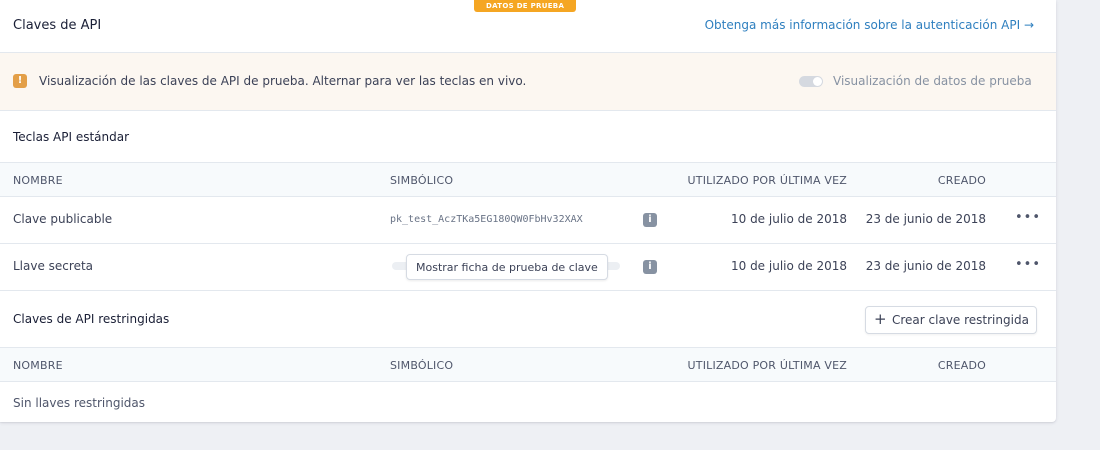 The image size is (1100, 450). Describe the element at coordinates (91, 319) in the screenshot. I see `restricted-keys-title: Claves de API restringidas` at that location.